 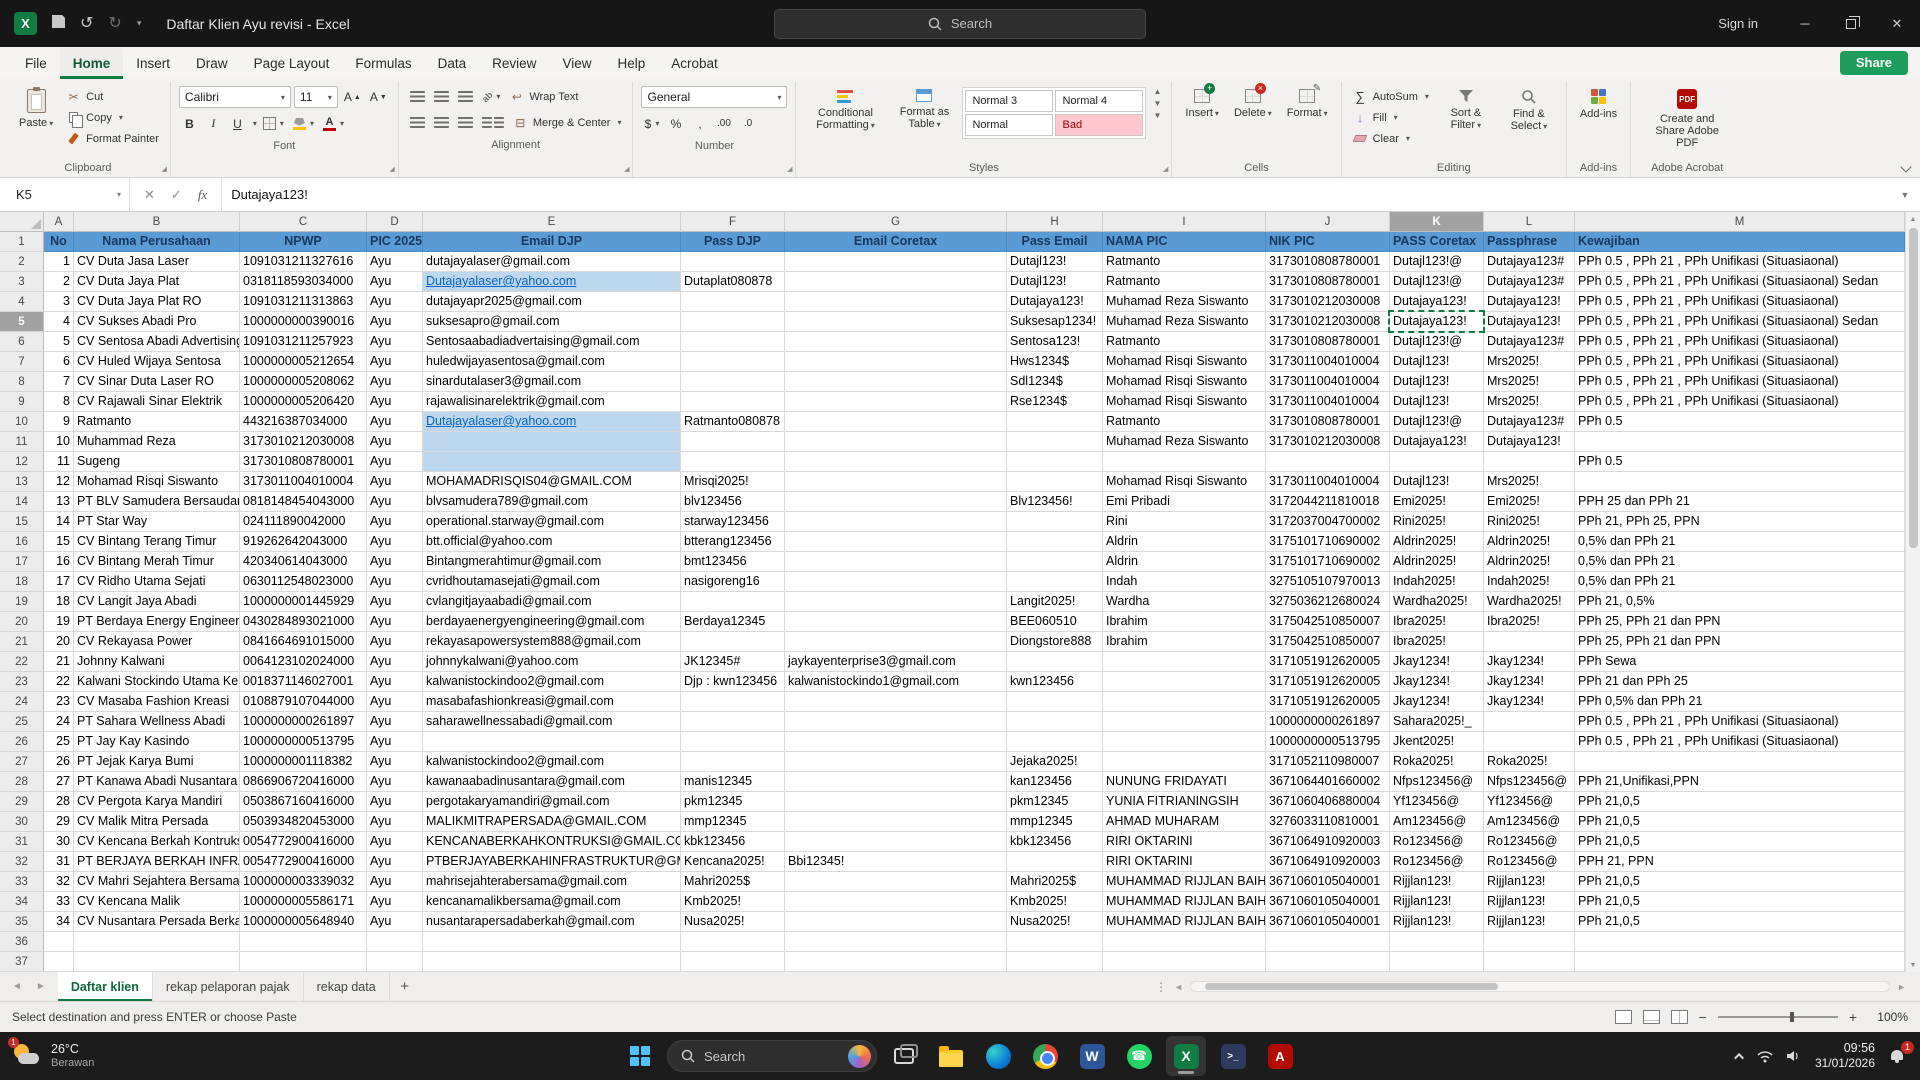 I want to click on cell-H13, so click(x=1055, y=482).